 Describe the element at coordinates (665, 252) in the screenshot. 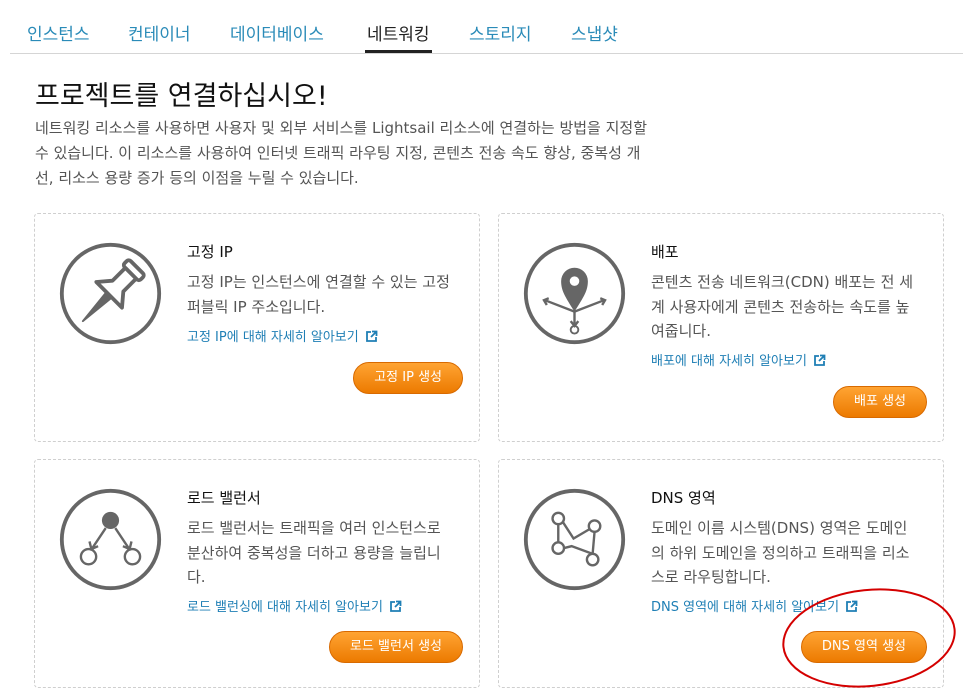

I see `distribution-title: 배포` at that location.